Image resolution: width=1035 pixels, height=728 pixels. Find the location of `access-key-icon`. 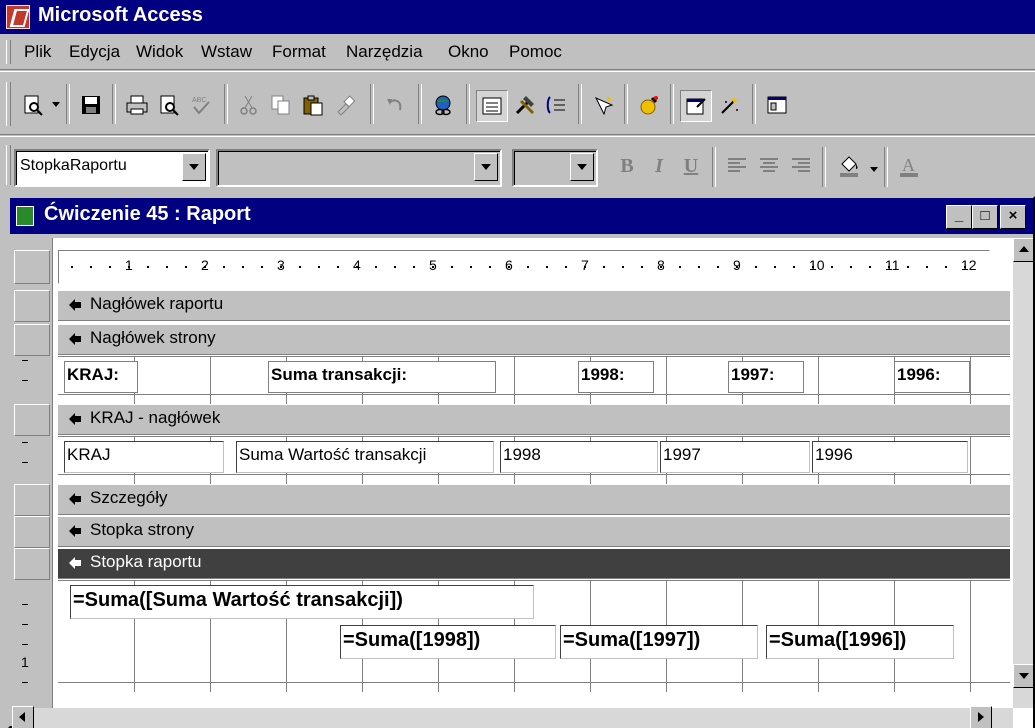

access-key-icon is located at coordinates (18, 17).